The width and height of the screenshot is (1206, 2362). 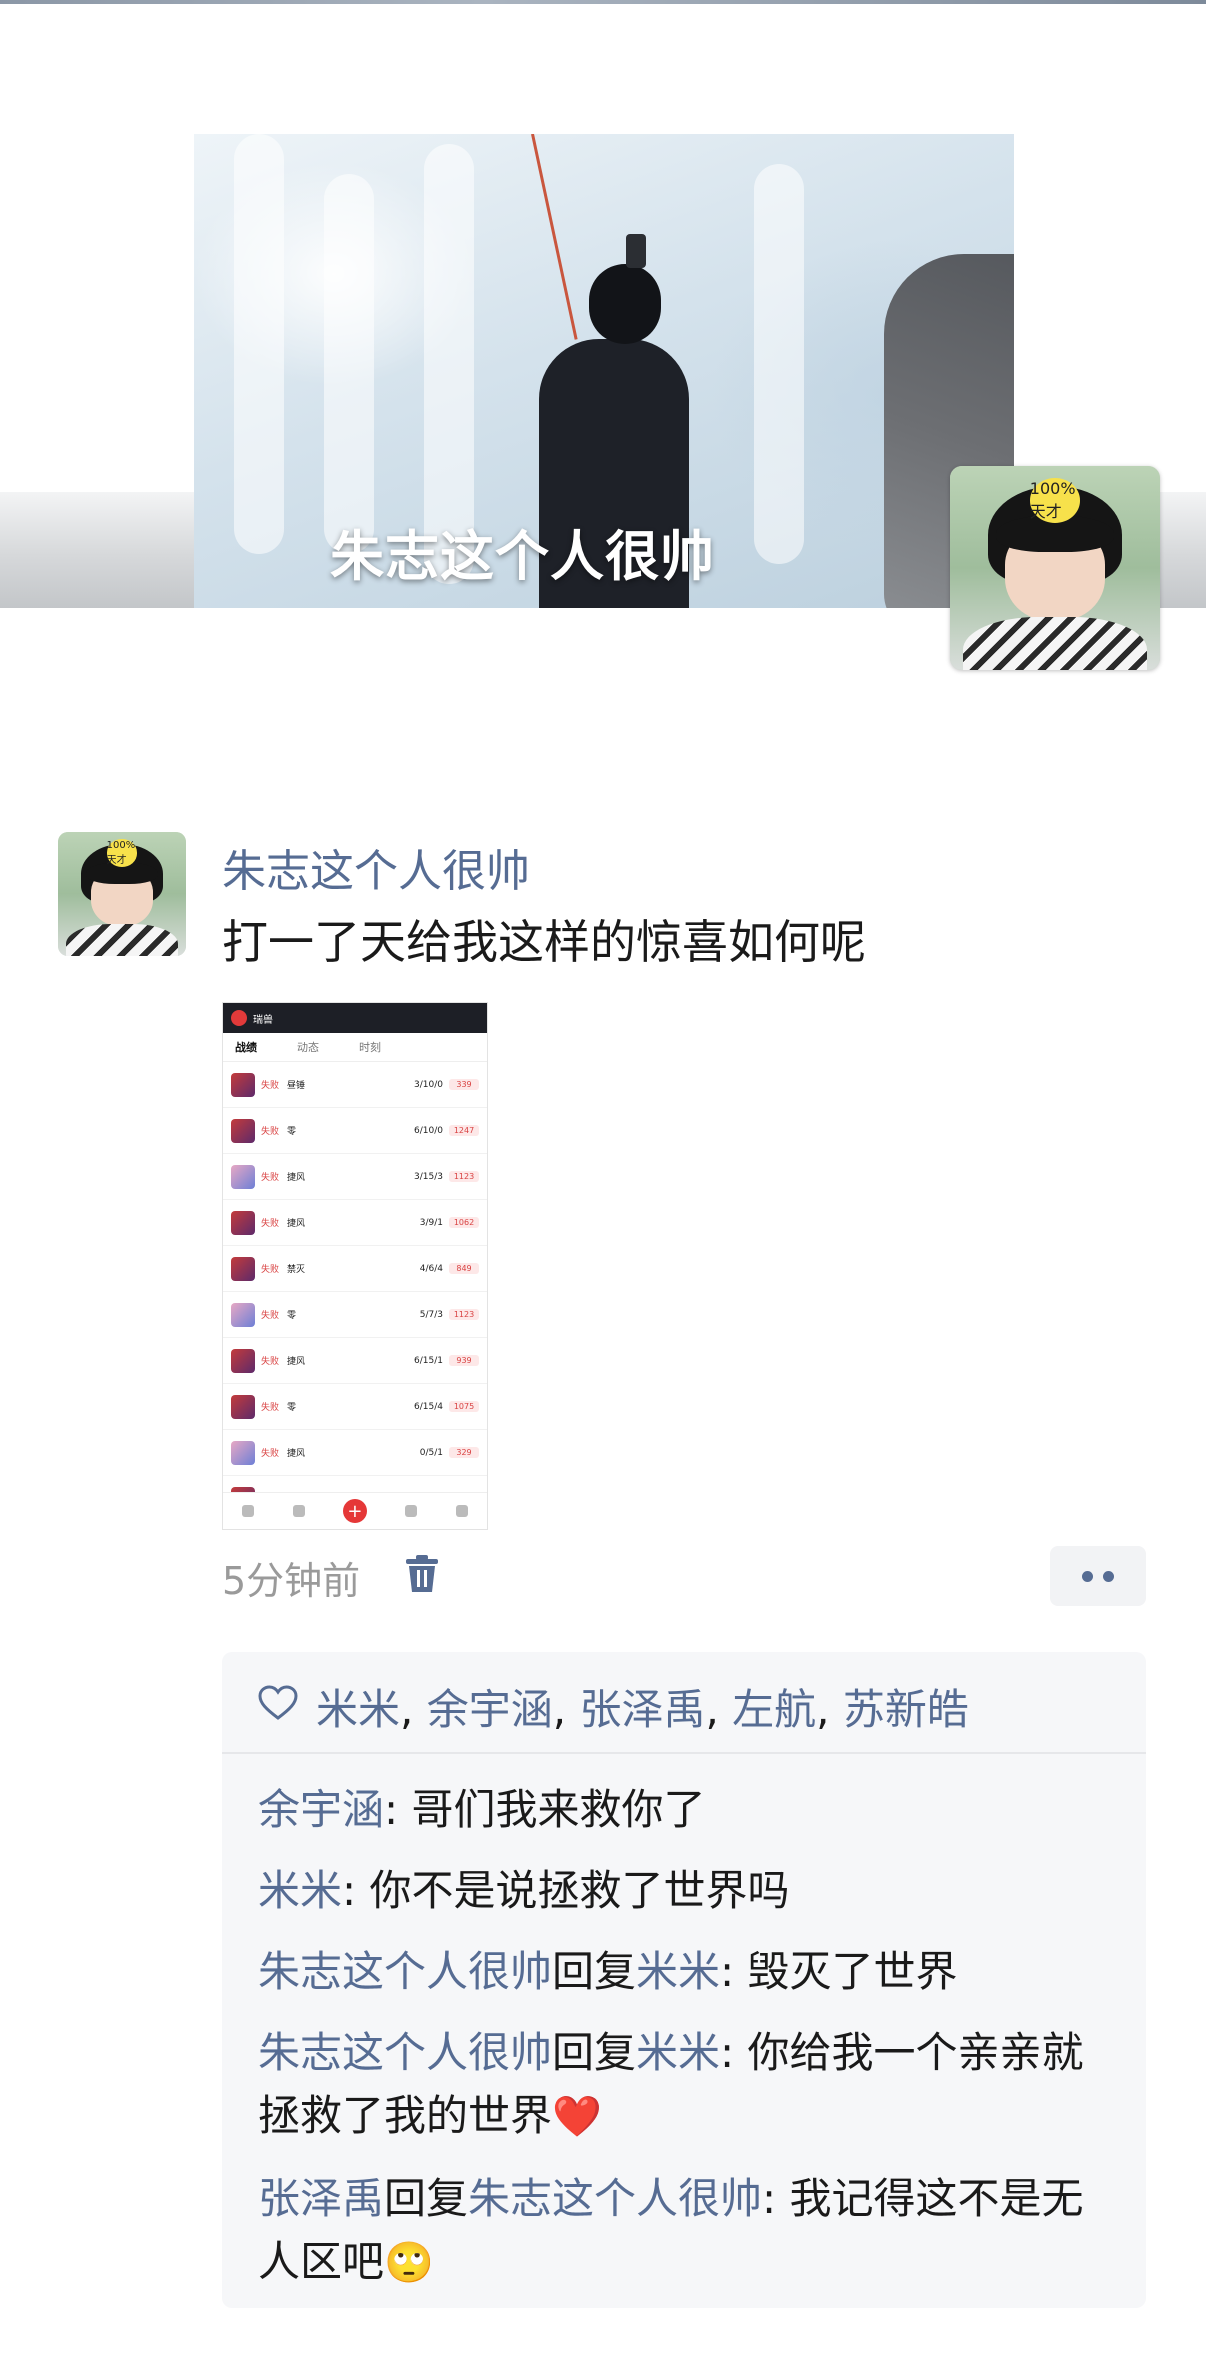 I want to click on comment: 余宇涵: 哥们我来救你了, so click(x=688, y=1809).